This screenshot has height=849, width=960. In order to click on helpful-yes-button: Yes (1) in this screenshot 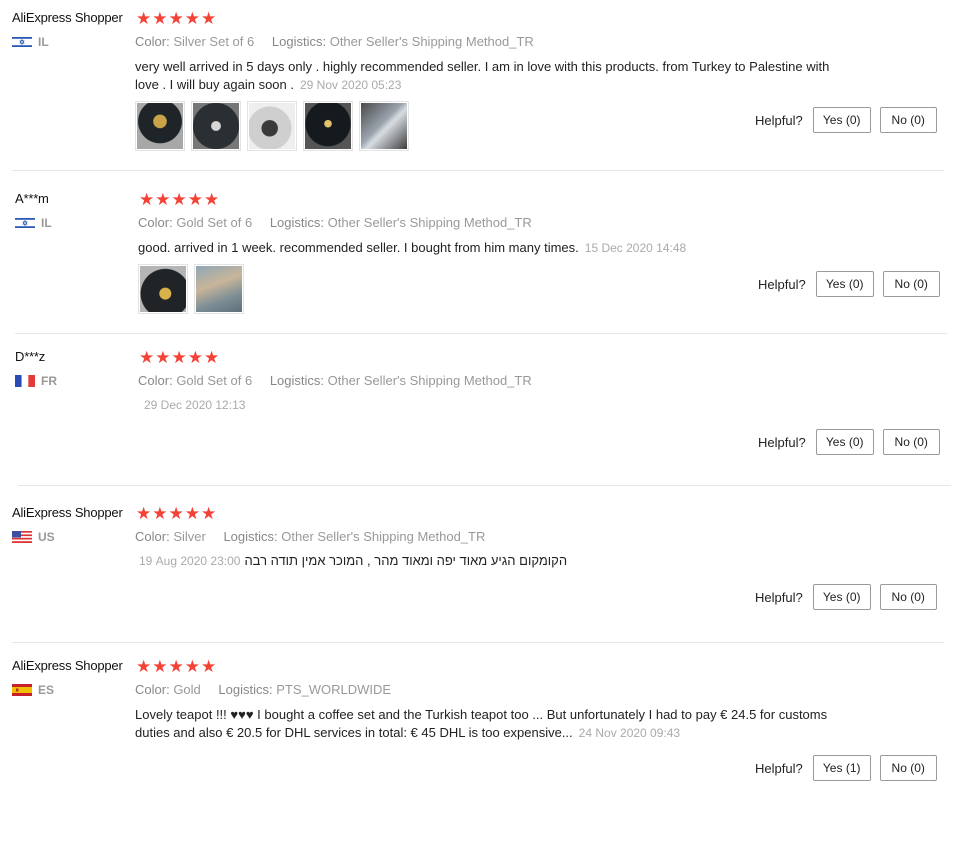, I will do `click(841, 768)`.